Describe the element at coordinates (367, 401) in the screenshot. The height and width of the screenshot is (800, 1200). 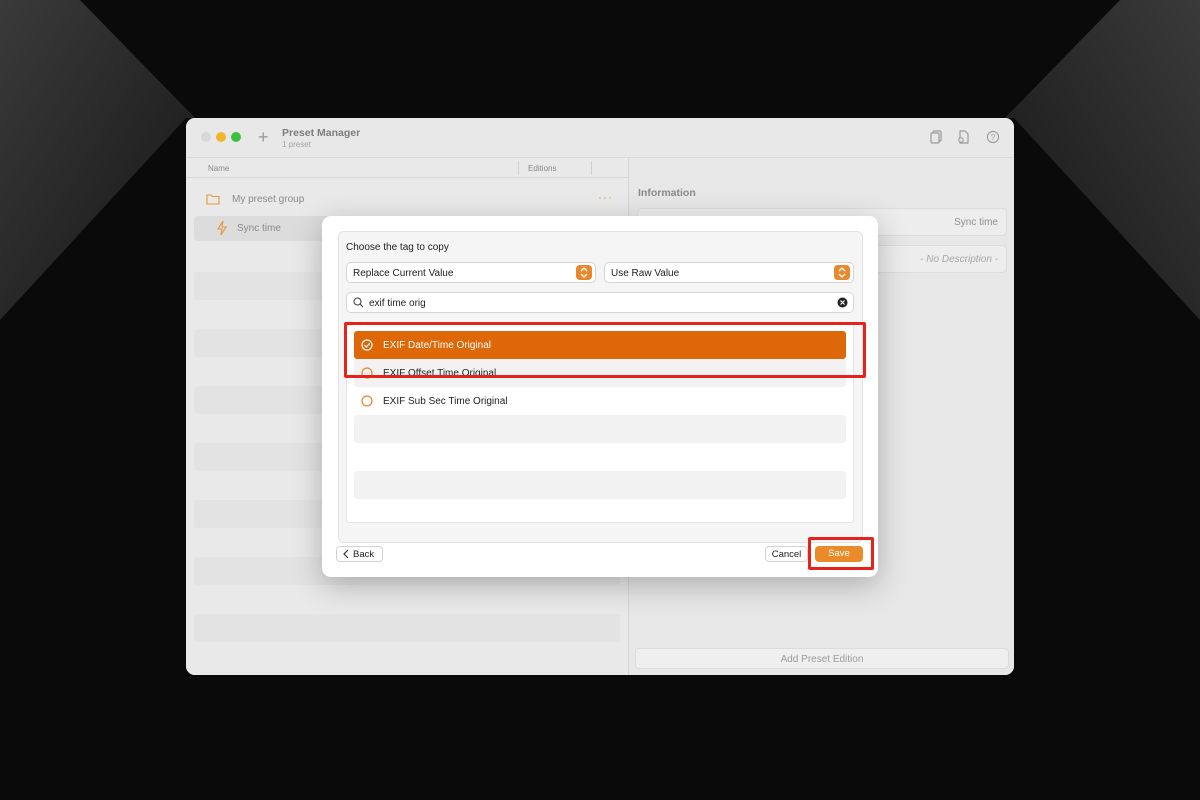
I see `radio-circle-icon` at that location.